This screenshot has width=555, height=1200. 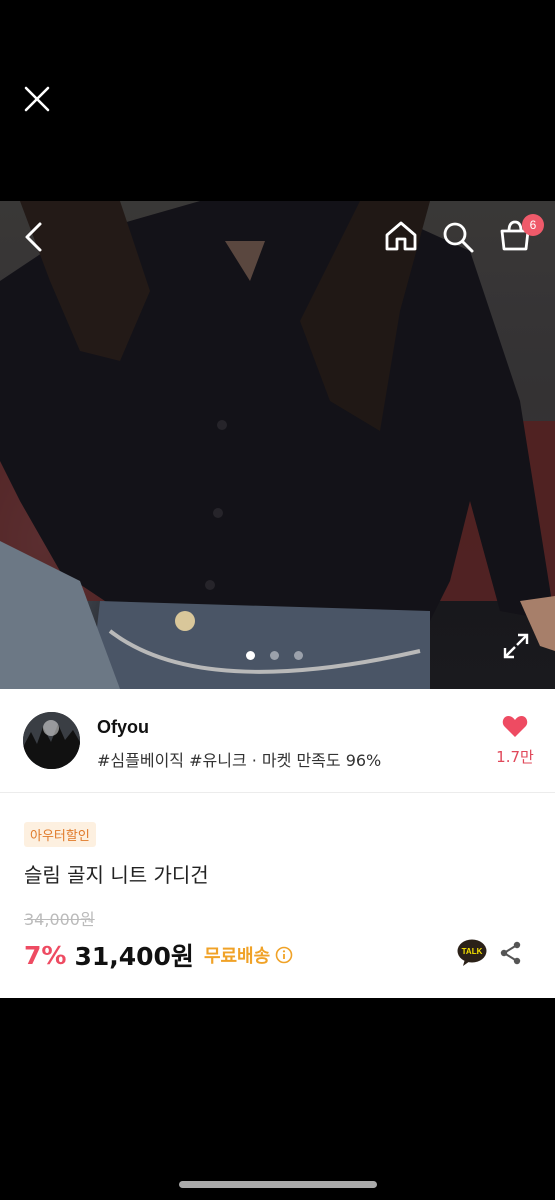 I want to click on sale-price: 31,400원, so click(x=134, y=956).